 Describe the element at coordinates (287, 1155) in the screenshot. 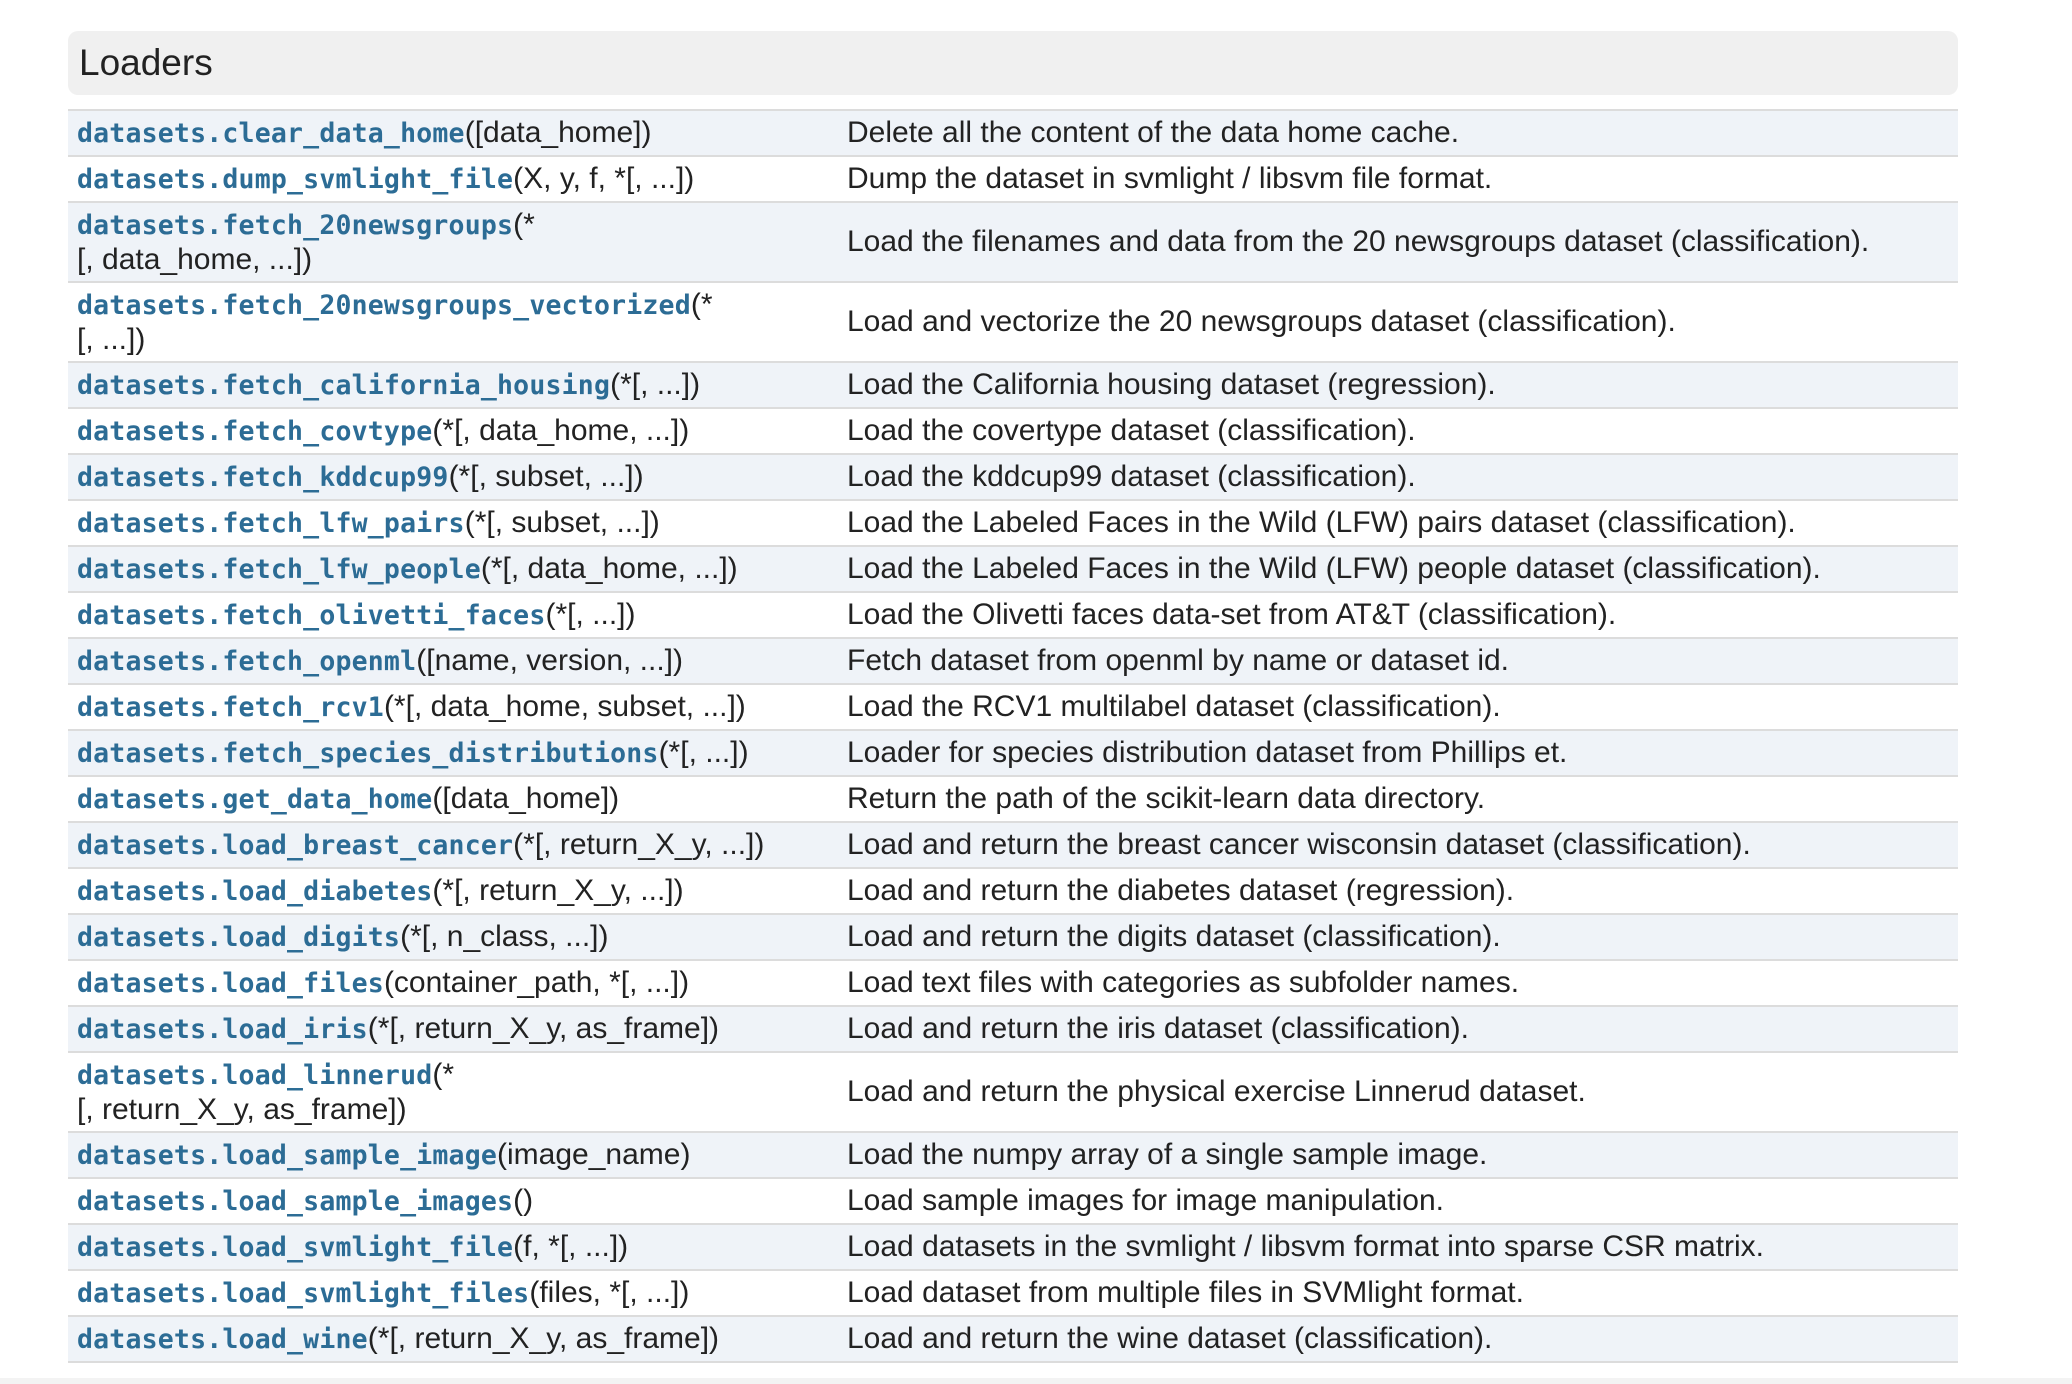

I see `function-link: datasets.load_sample_image` at that location.